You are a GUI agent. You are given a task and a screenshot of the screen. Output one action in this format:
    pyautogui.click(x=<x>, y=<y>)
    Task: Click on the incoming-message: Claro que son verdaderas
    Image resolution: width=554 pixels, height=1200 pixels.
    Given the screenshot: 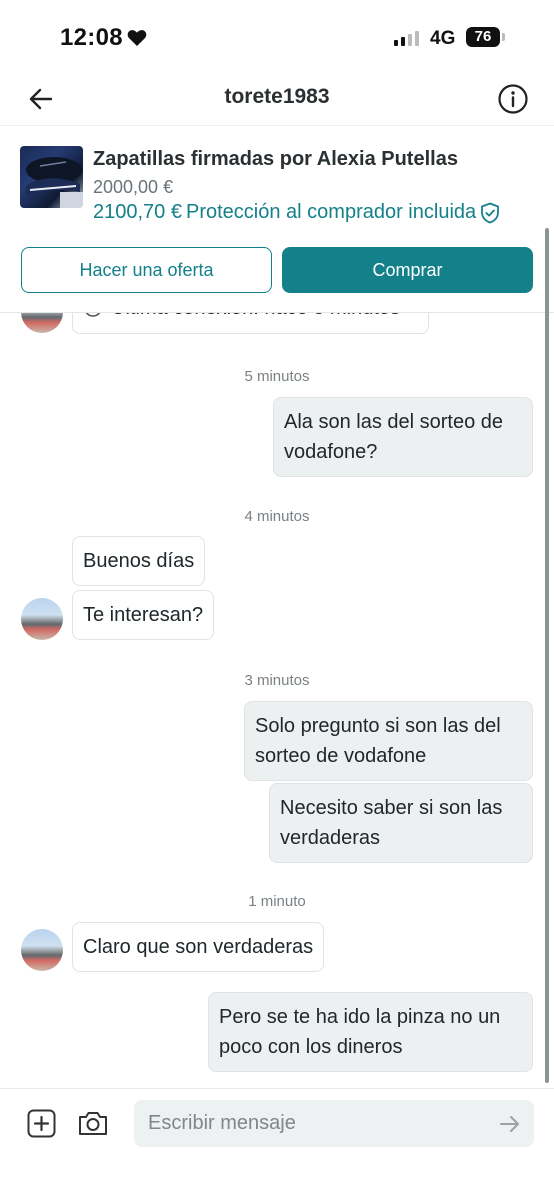 What is the action you would take?
    pyautogui.click(x=198, y=947)
    